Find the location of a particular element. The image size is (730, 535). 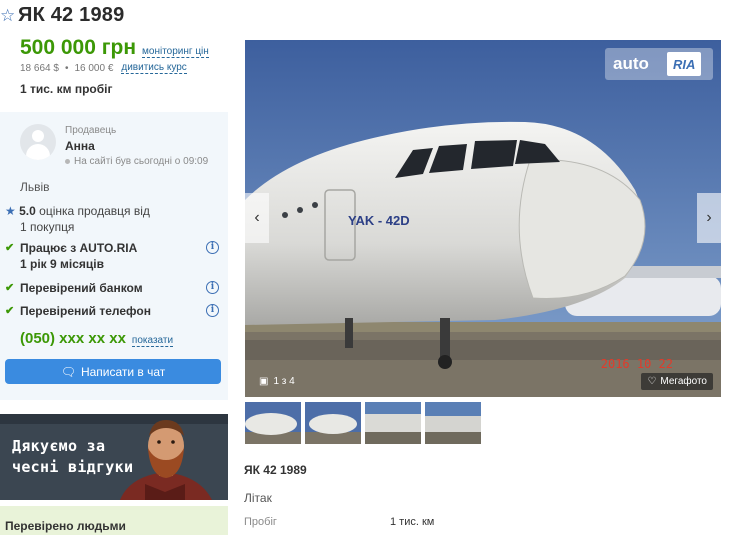

banner-line-1: Дякуємо за is located at coordinates (59, 446).